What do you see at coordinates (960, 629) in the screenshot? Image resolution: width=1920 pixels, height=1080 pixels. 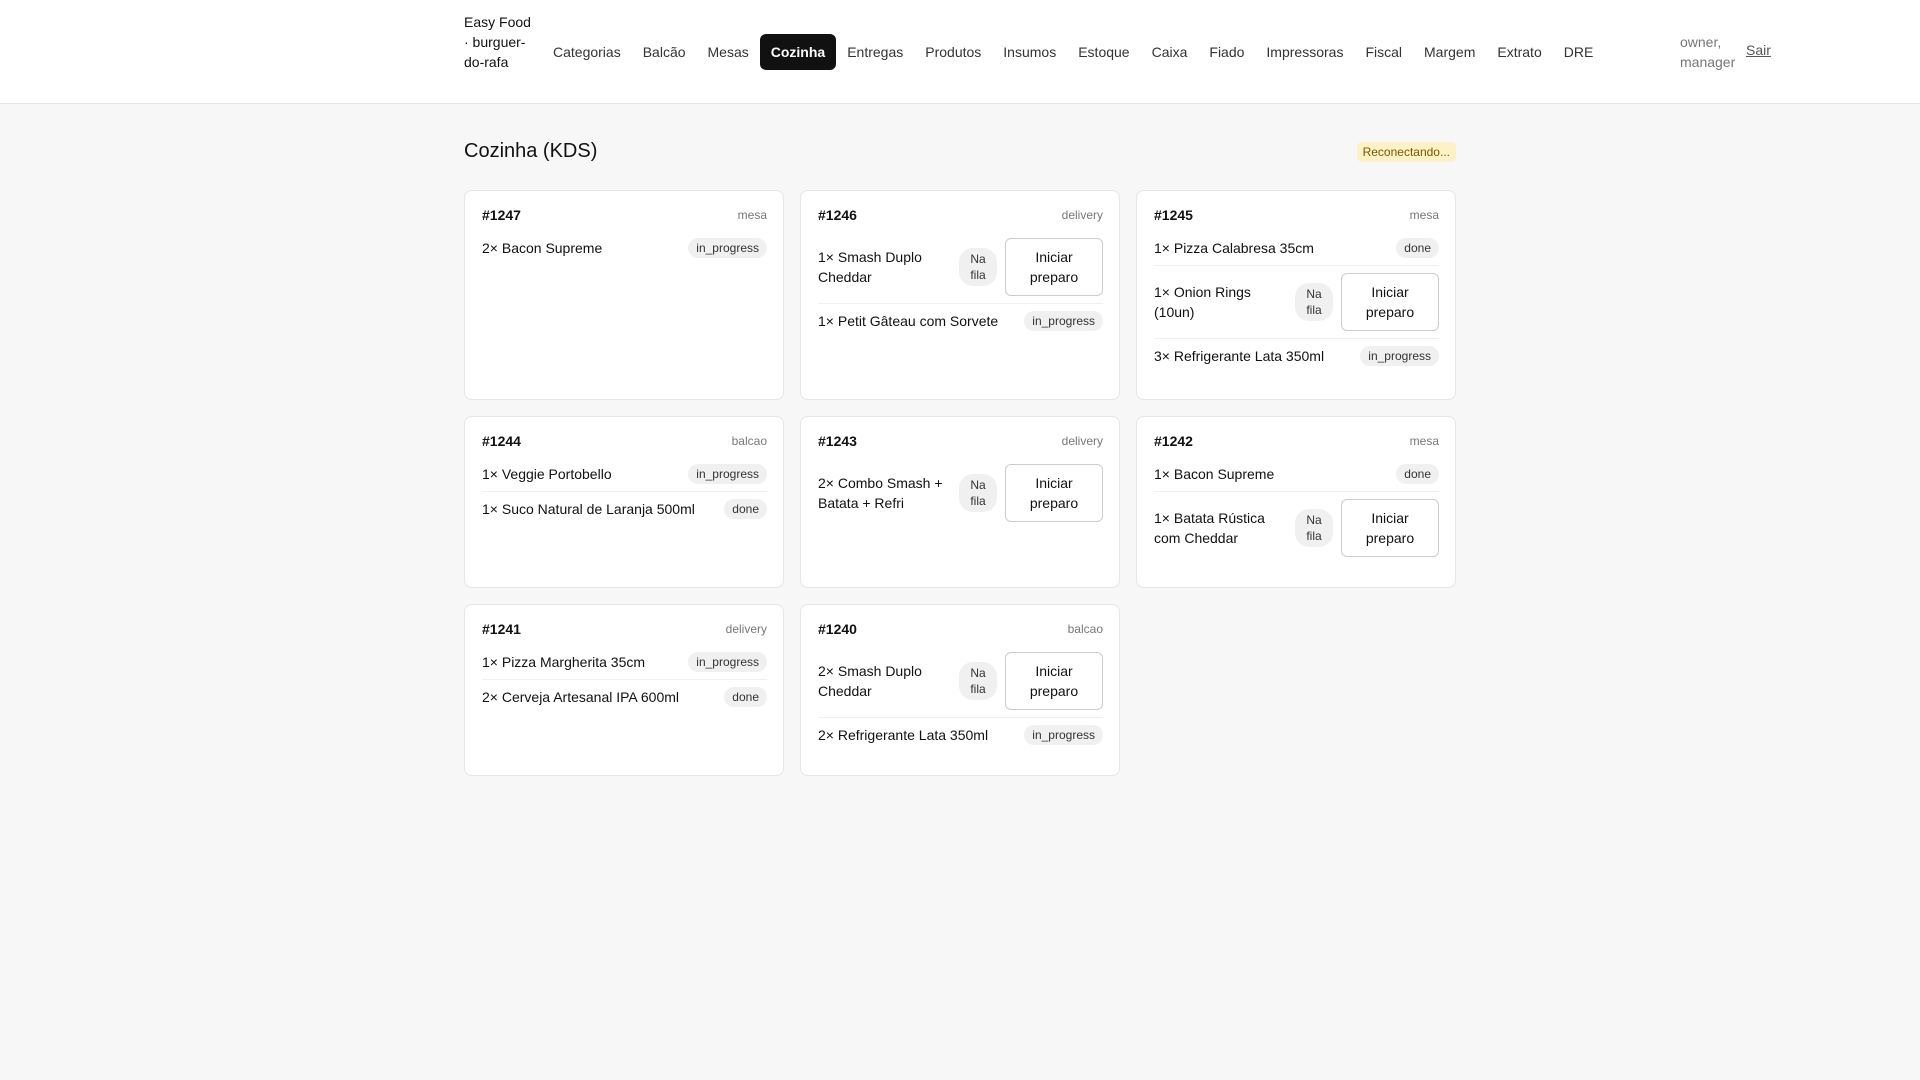 I see `order-card-header: #1240 balcao` at bounding box center [960, 629].